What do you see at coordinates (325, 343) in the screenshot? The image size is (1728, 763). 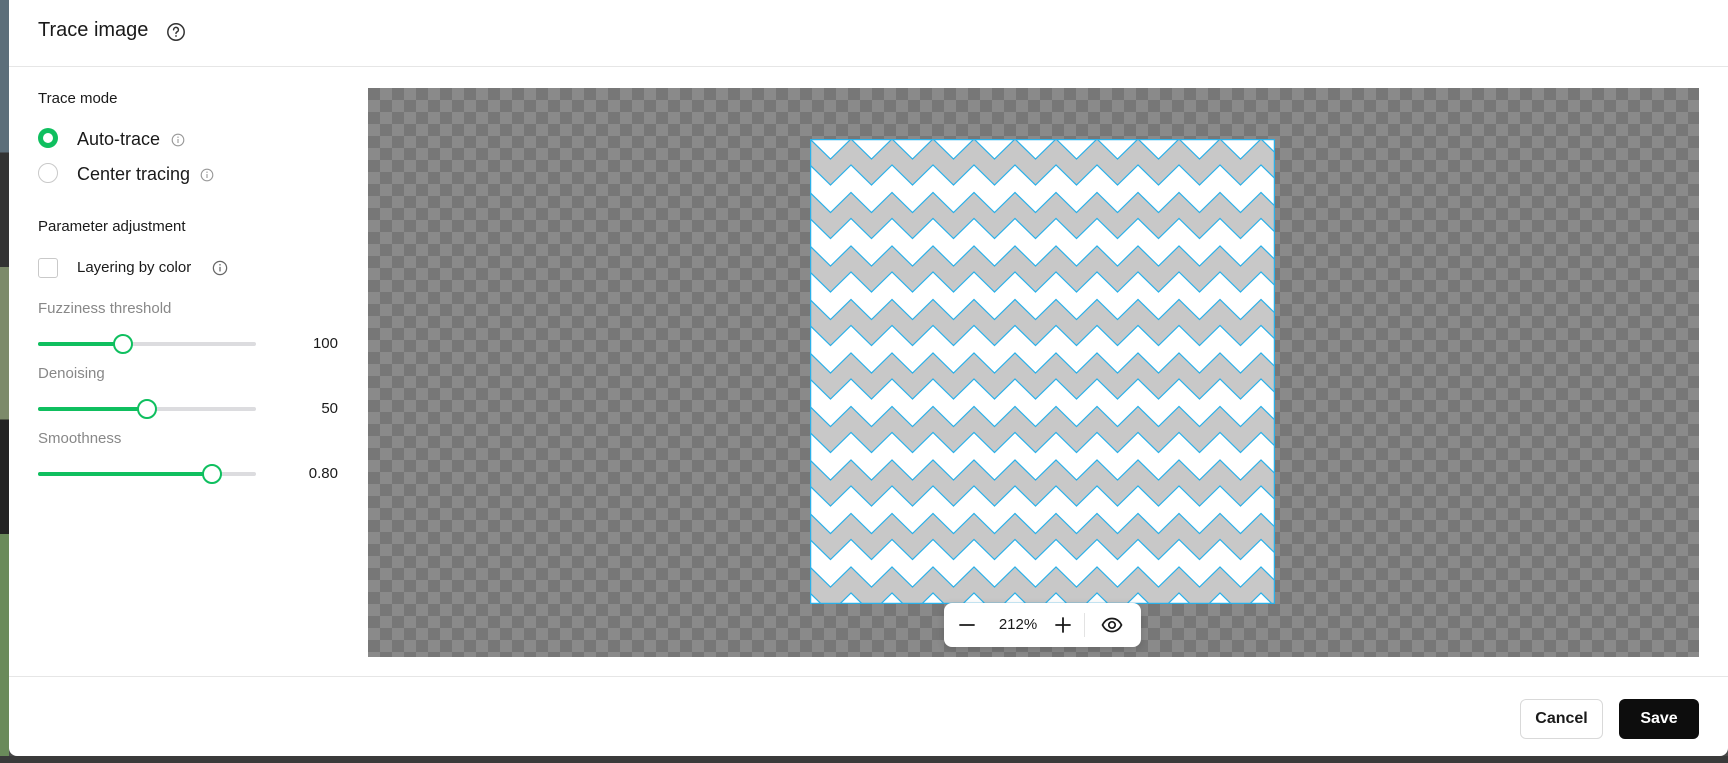 I see `fuzziness-threshold-value: 100` at bounding box center [325, 343].